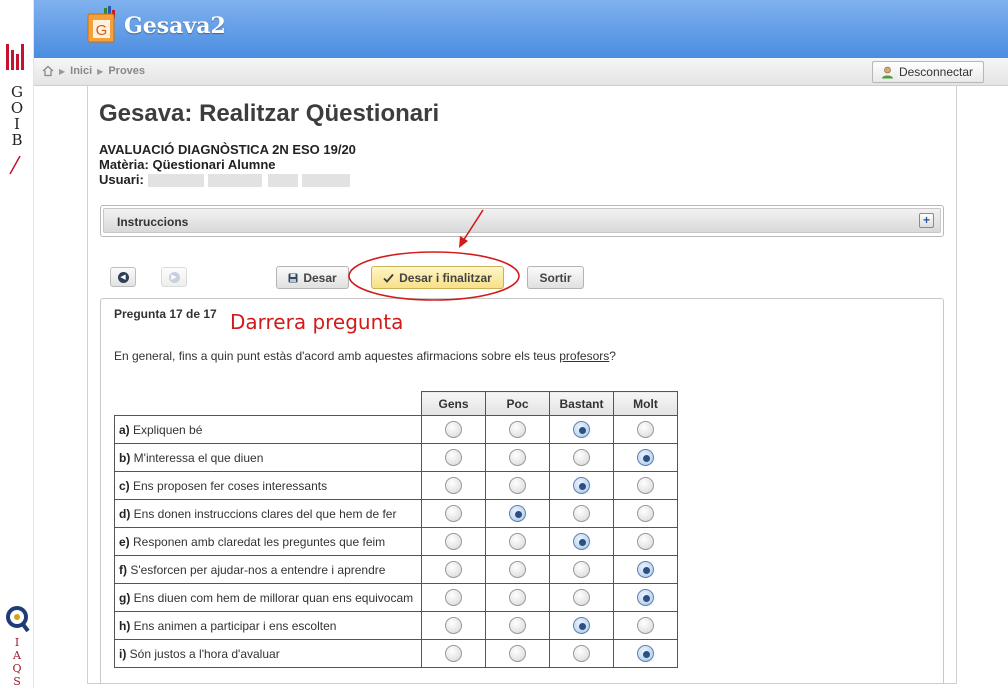 This screenshot has height=688, width=1008. I want to click on table-row: i) Són justos a l'hora d'avaluar, so click(396, 653).